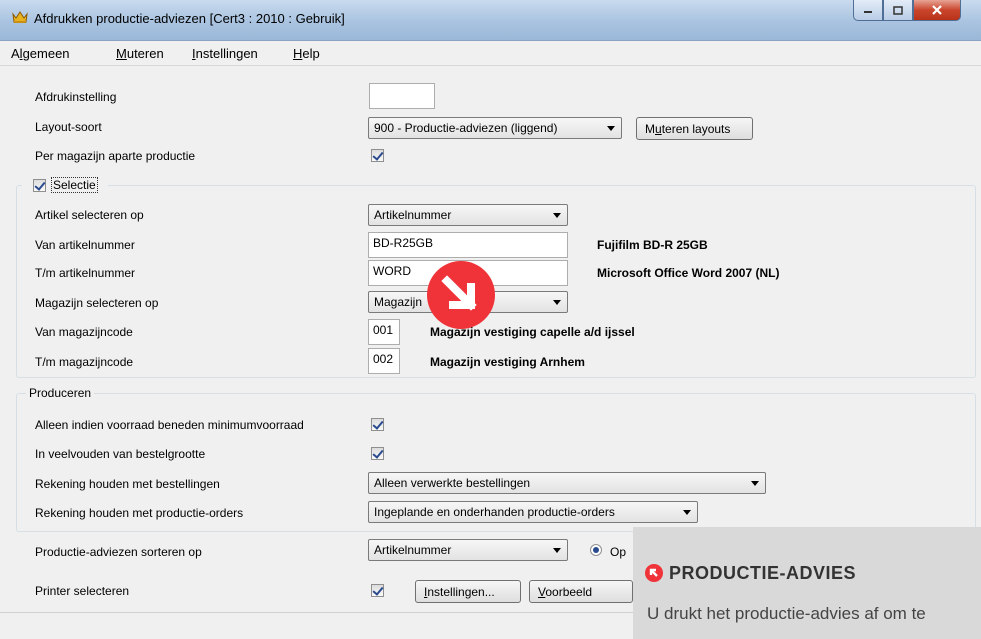  Describe the element at coordinates (118, 552) in the screenshot. I see `sorteren-label: Productie-adviezen sorteren op` at that location.